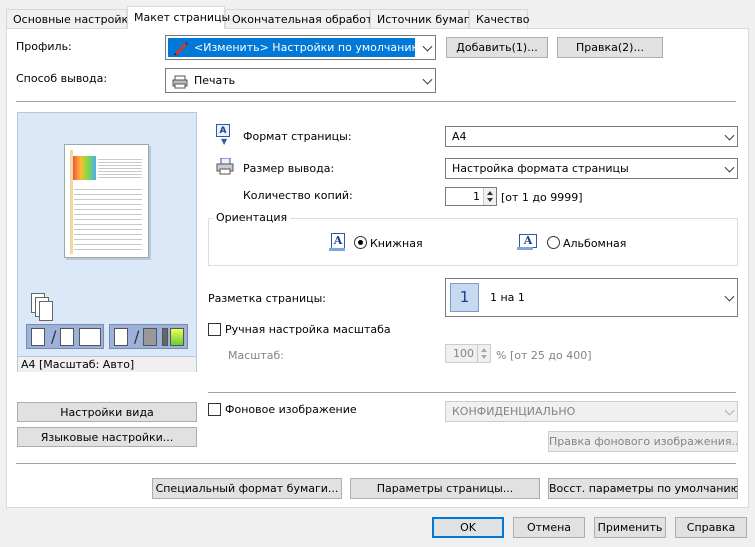 The image size is (755, 547). Describe the element at coordinates (542, 197) in the screenshot. I see `copies-range: [от 1 до 9999]` at that location.